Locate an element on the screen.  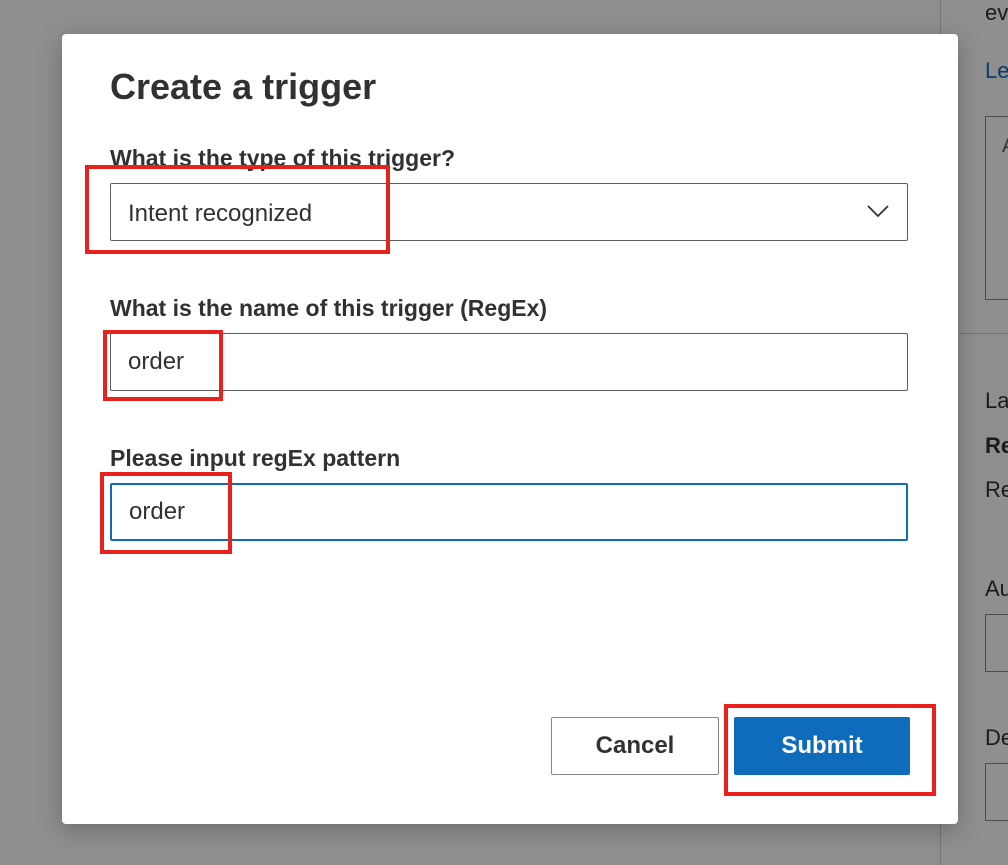
trigger-type-selected-value: Intent recognized is located at coordinates (220, 213).